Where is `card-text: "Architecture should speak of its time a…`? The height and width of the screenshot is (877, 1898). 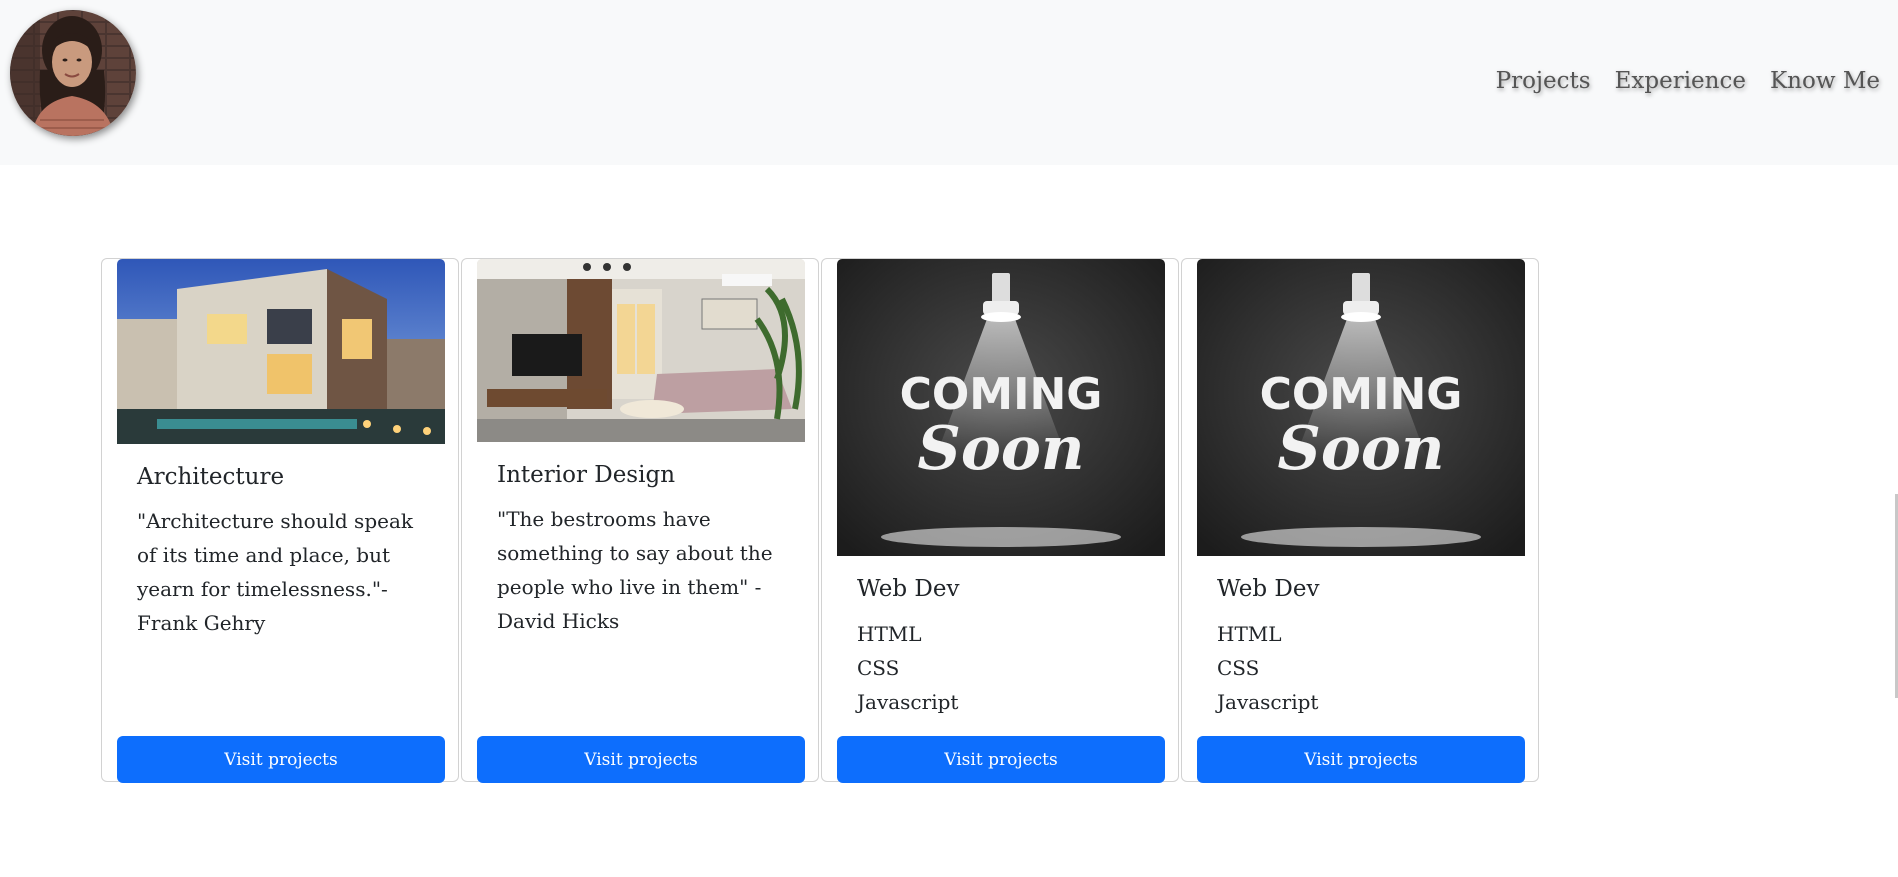
card-text: "Architecture should speak of its time a… is located at coordinates (275, 572).